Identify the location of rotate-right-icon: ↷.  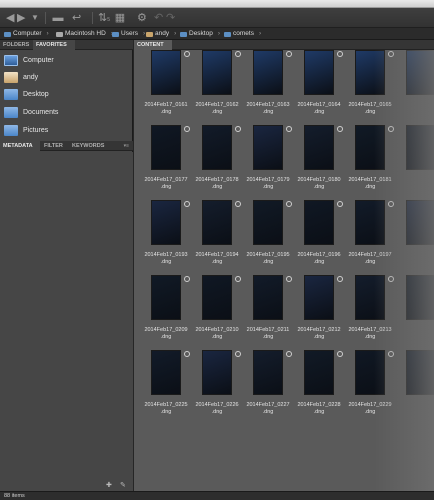
(170, 18).